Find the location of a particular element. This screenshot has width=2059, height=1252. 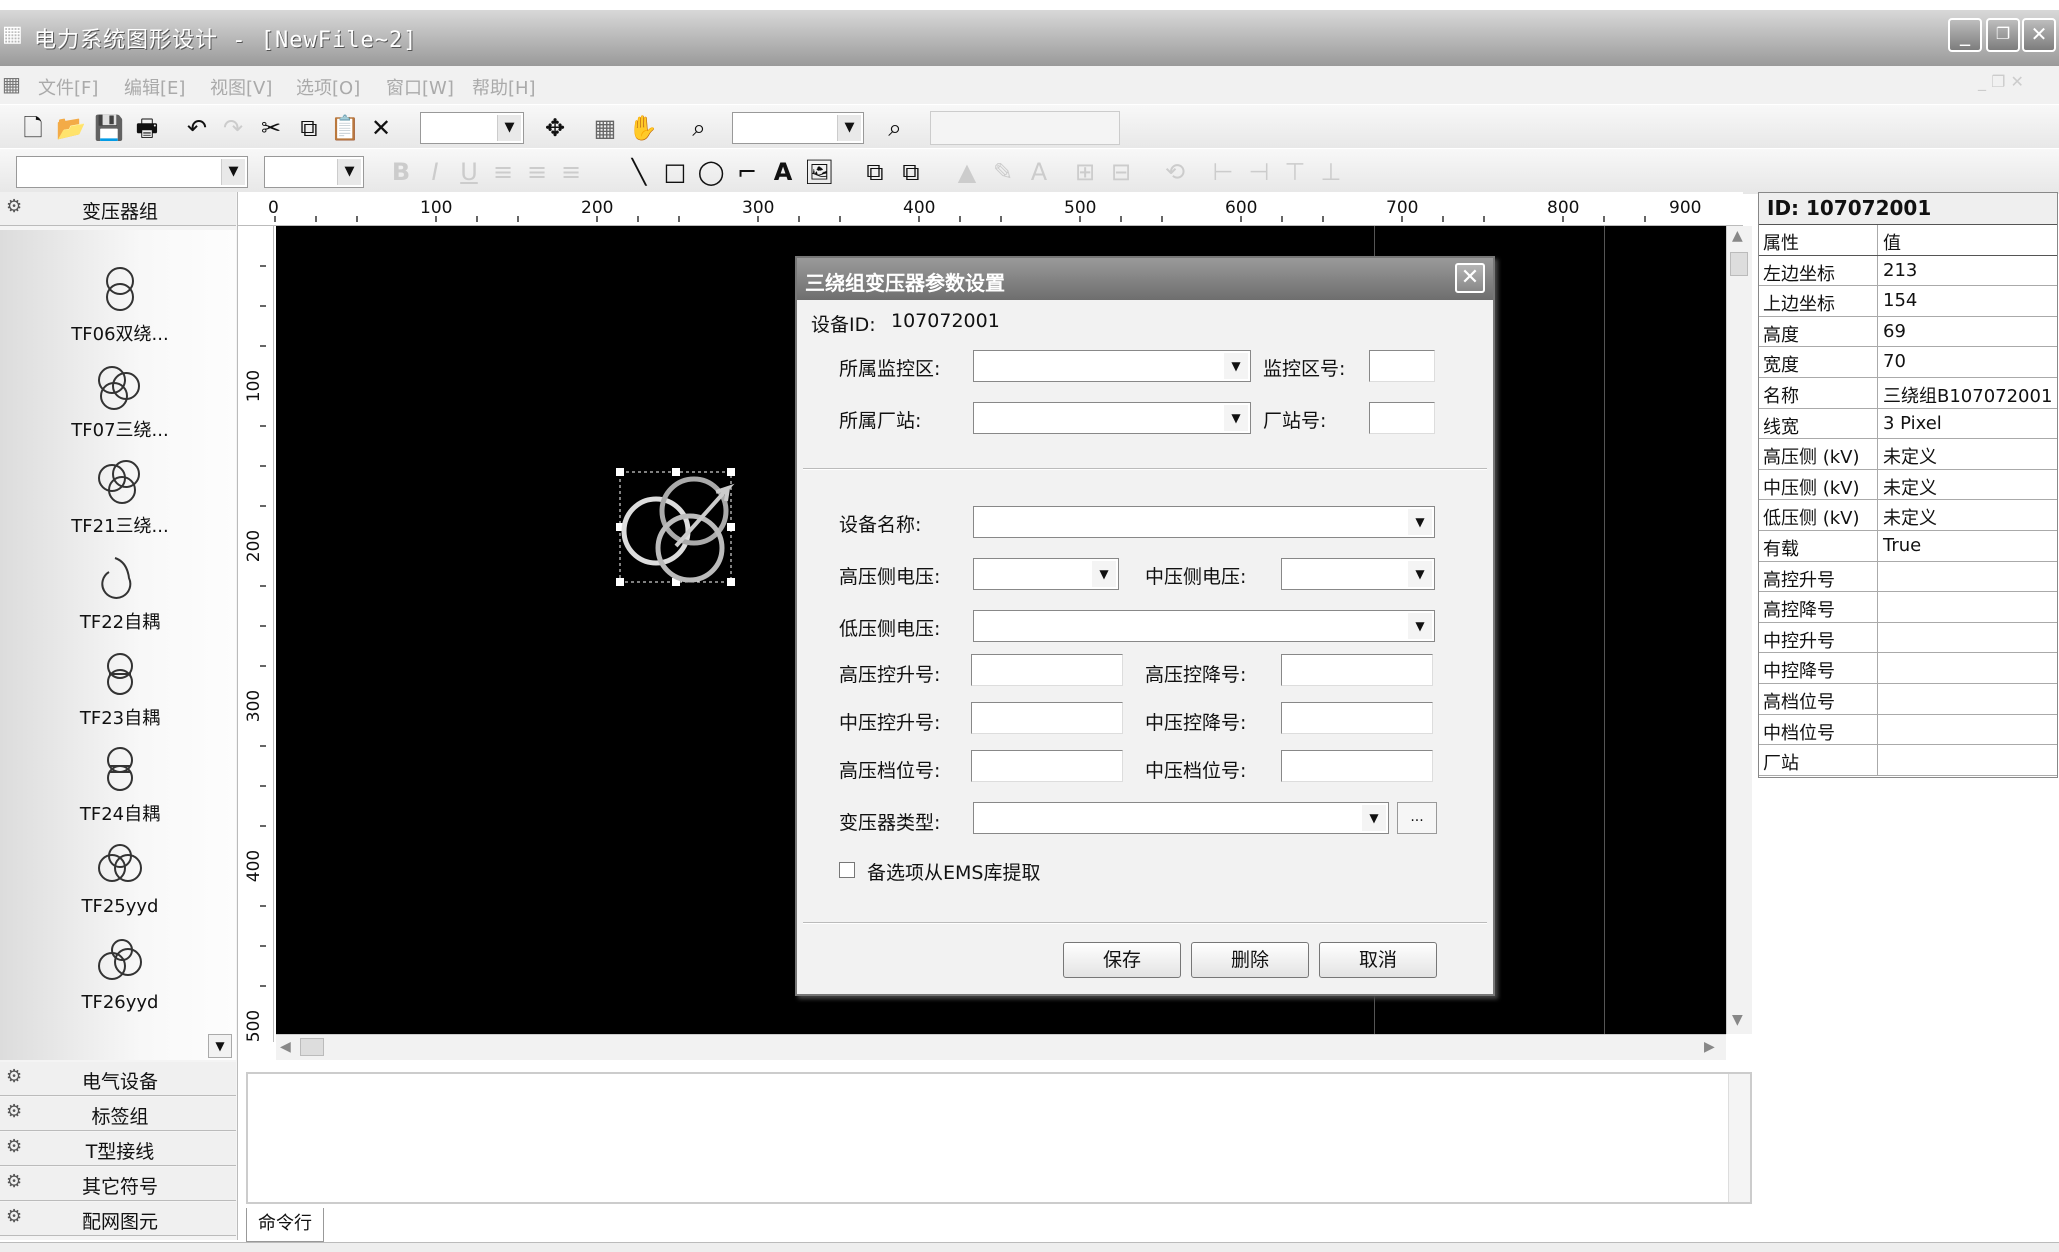

hv-up-input is located at coordinates (1047, 670).